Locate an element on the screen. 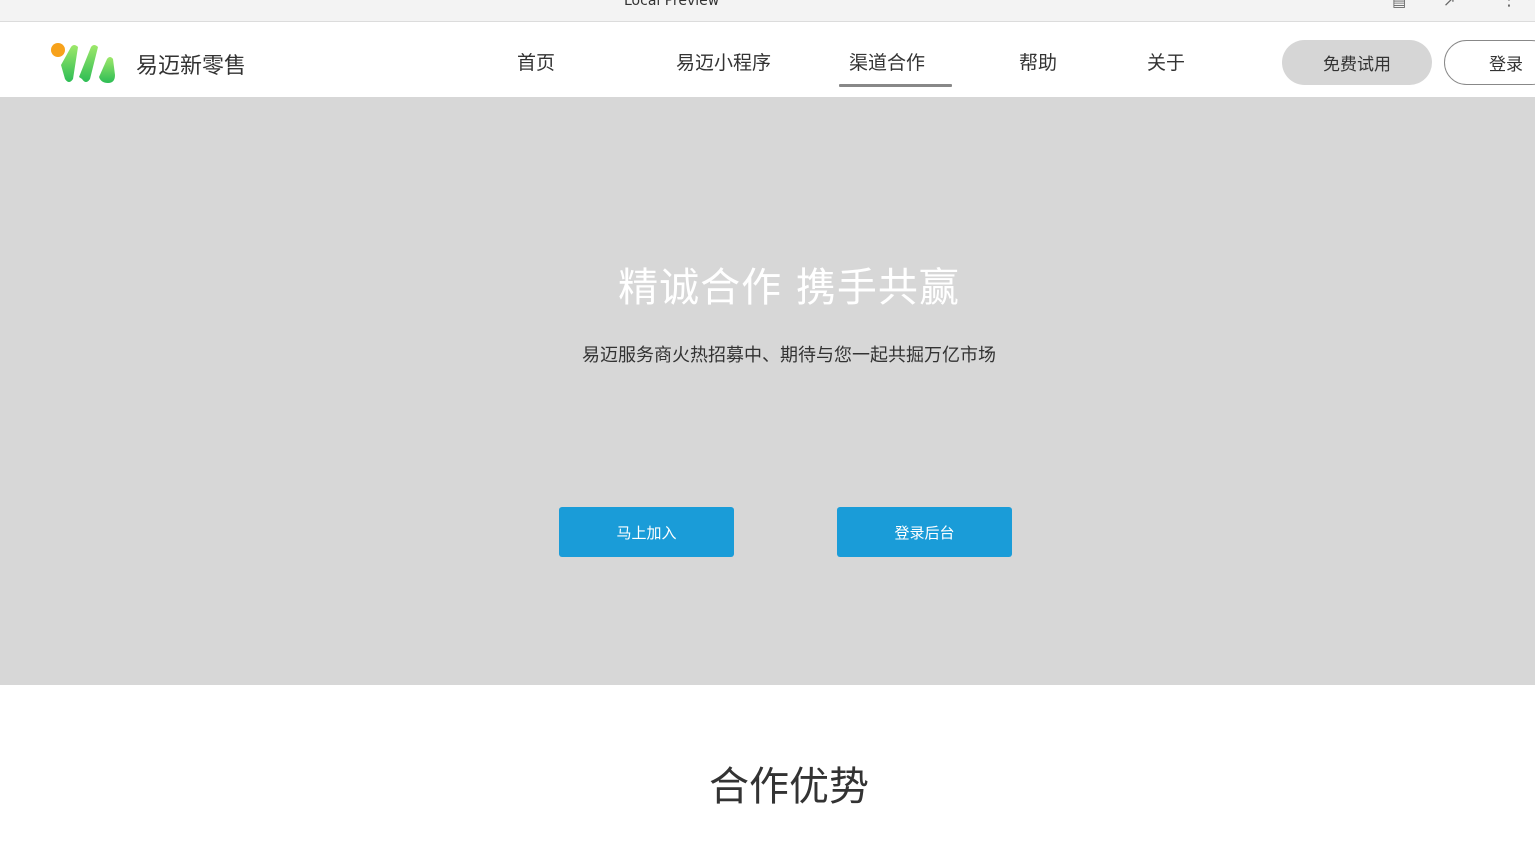 Image resolution: width=1535 pixels, height=858 pixels. join-now-button: 马上加入 is located at coordinates (646, 532).